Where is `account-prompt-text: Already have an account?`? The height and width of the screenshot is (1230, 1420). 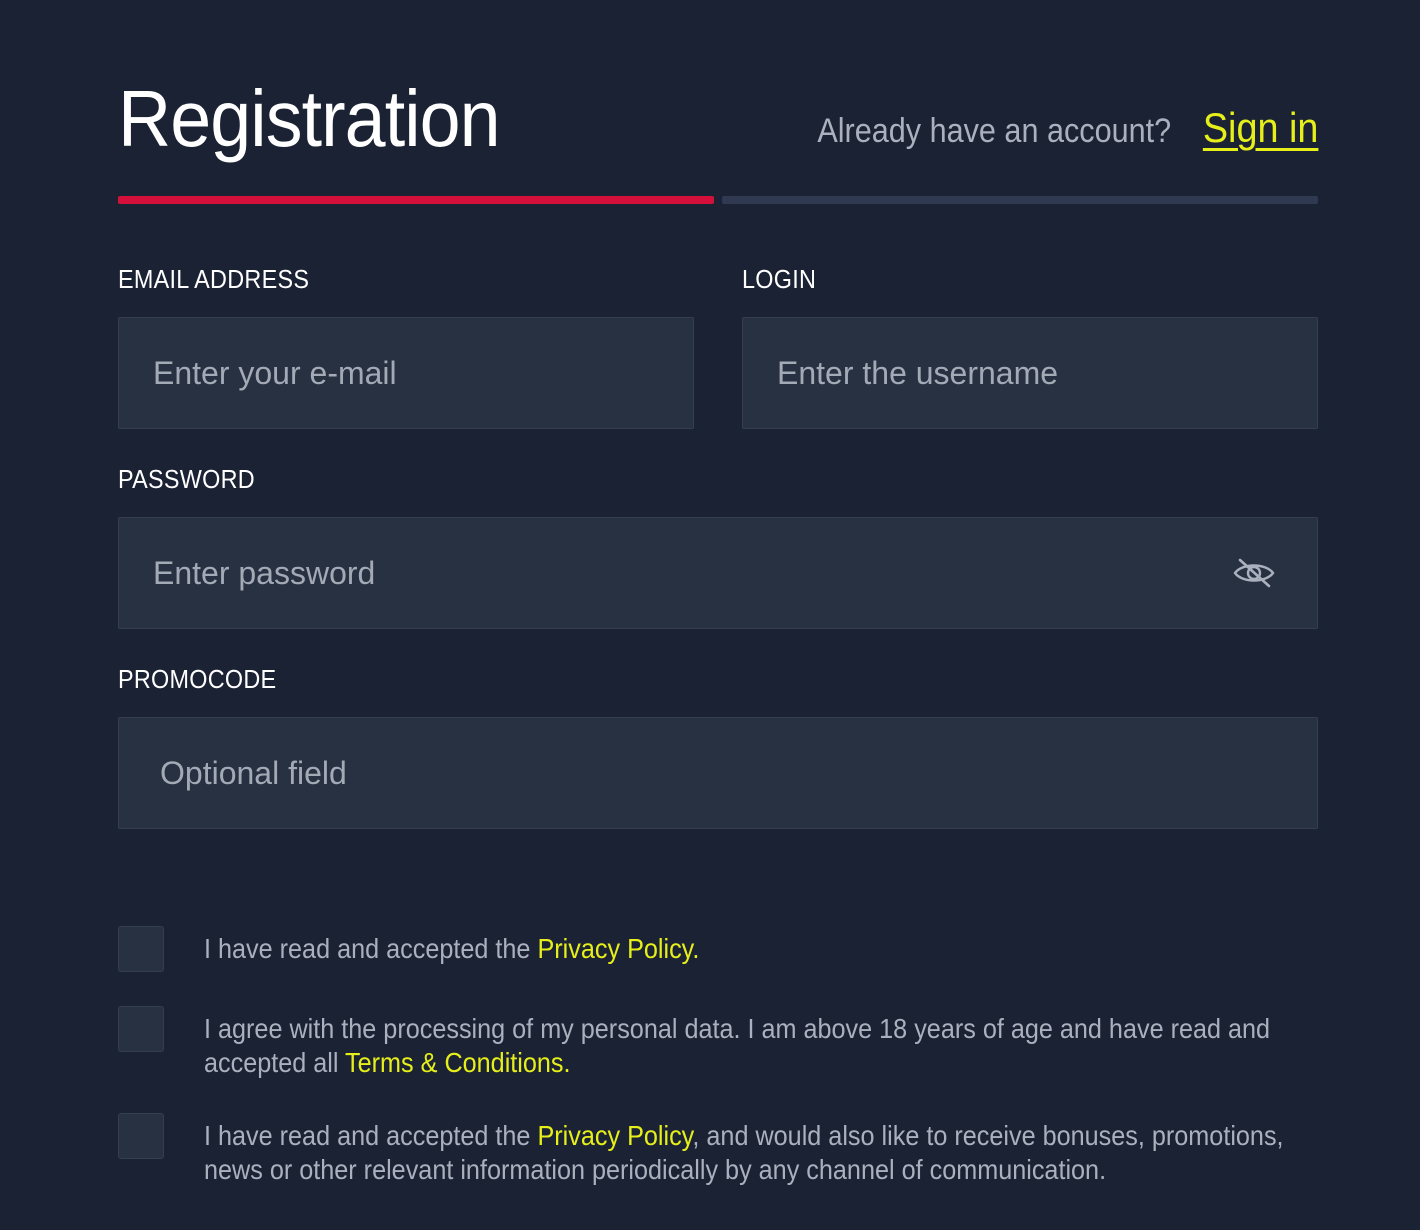
account-prompt-text: Already have an account? is located at coordinates (994, 131).